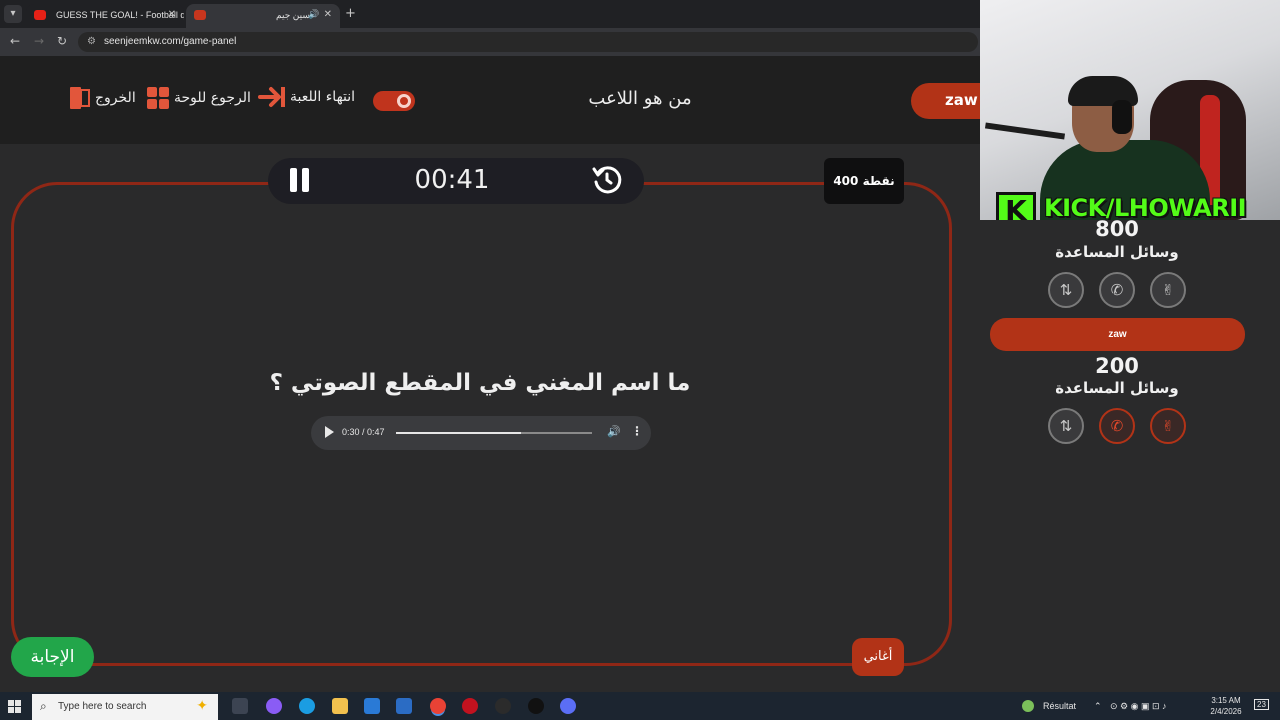  Describe the element at coordinates (1117, 388) in the screenshot. I see `player-2-helpers-label: وسائل المساعدة` at that location.